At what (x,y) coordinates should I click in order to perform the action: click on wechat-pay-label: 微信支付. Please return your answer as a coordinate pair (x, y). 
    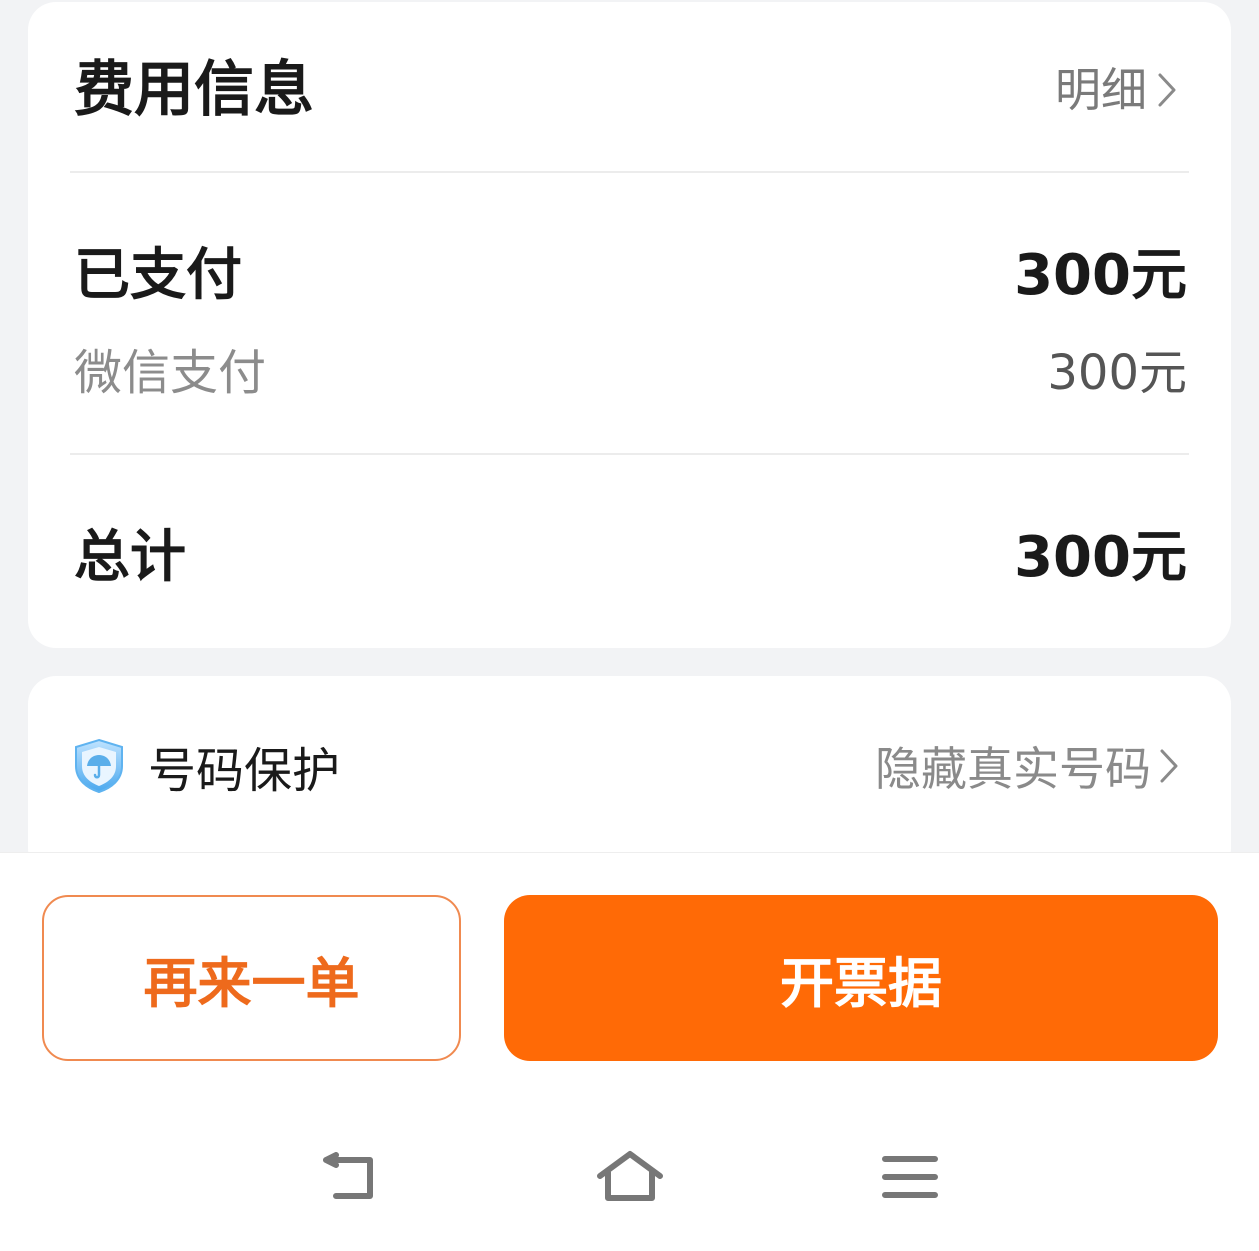
    Looking at the image, I should click on (170, 373).